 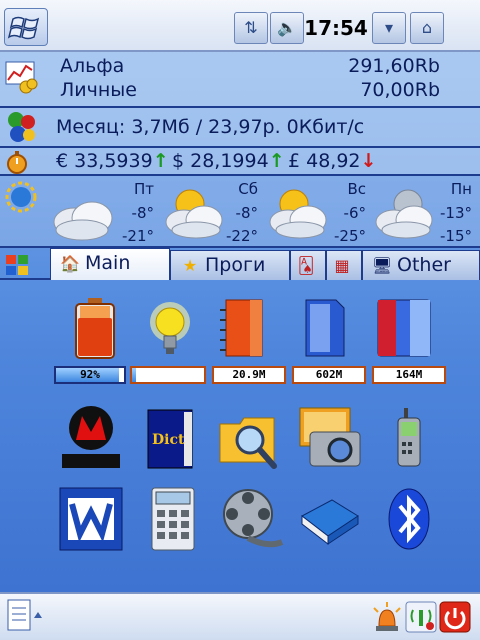 I want to click on weather-temp-night-3: -25°, so click(x=350, y=236).